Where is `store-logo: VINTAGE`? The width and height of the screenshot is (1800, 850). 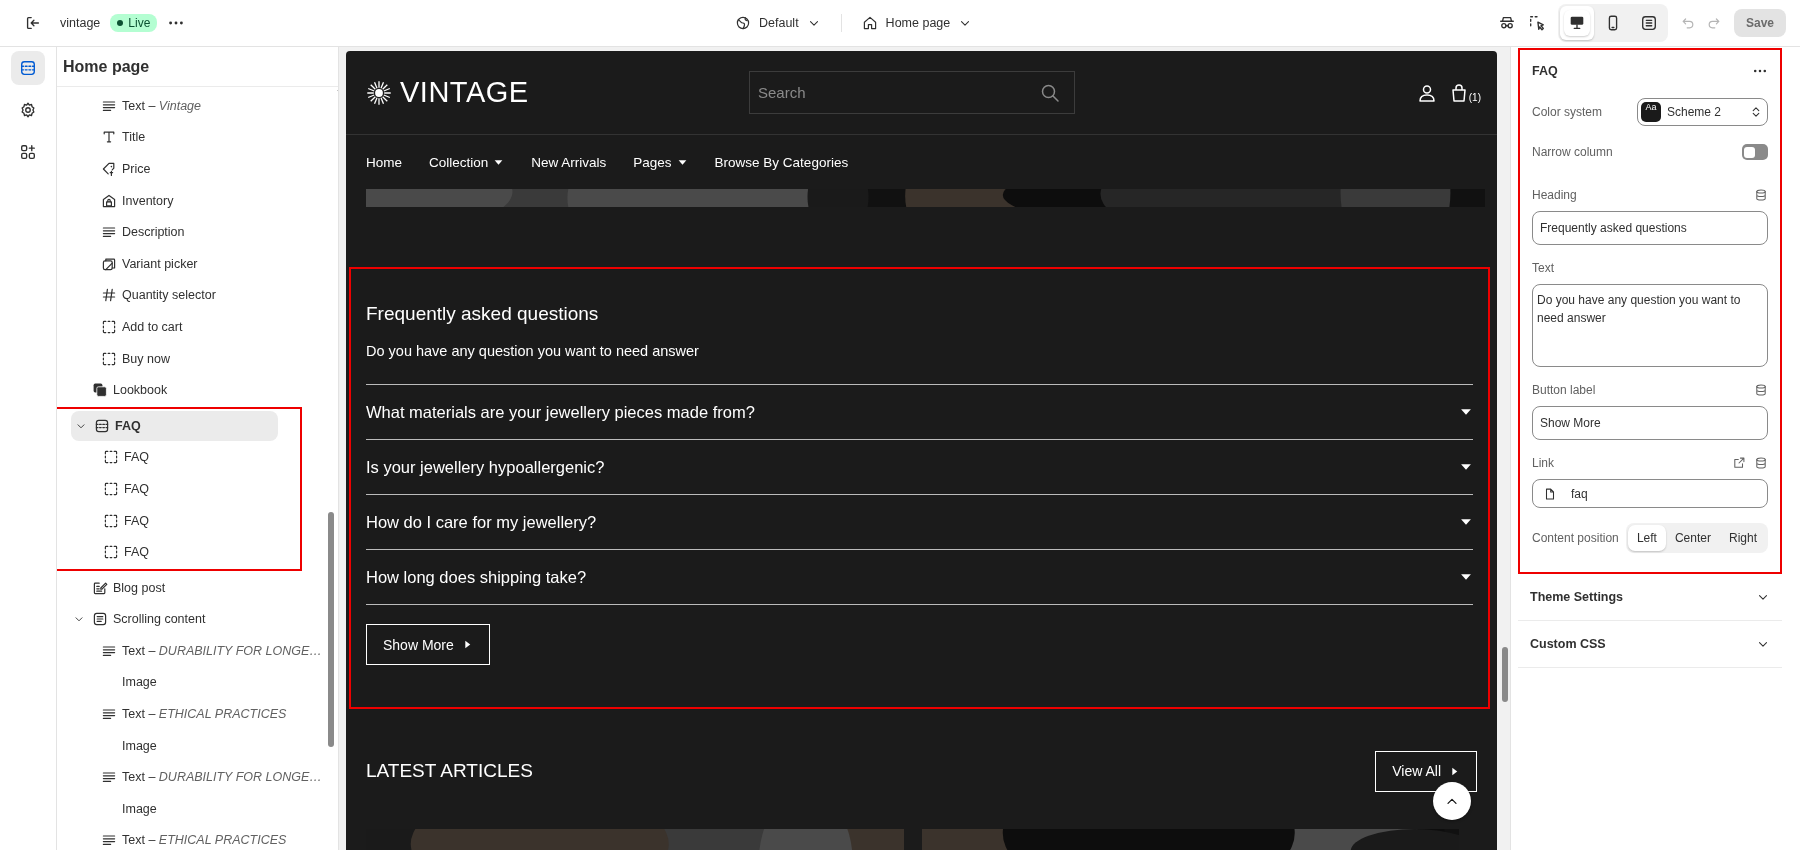
store-logo: VINTAGE is located at coordinates (464, 92).